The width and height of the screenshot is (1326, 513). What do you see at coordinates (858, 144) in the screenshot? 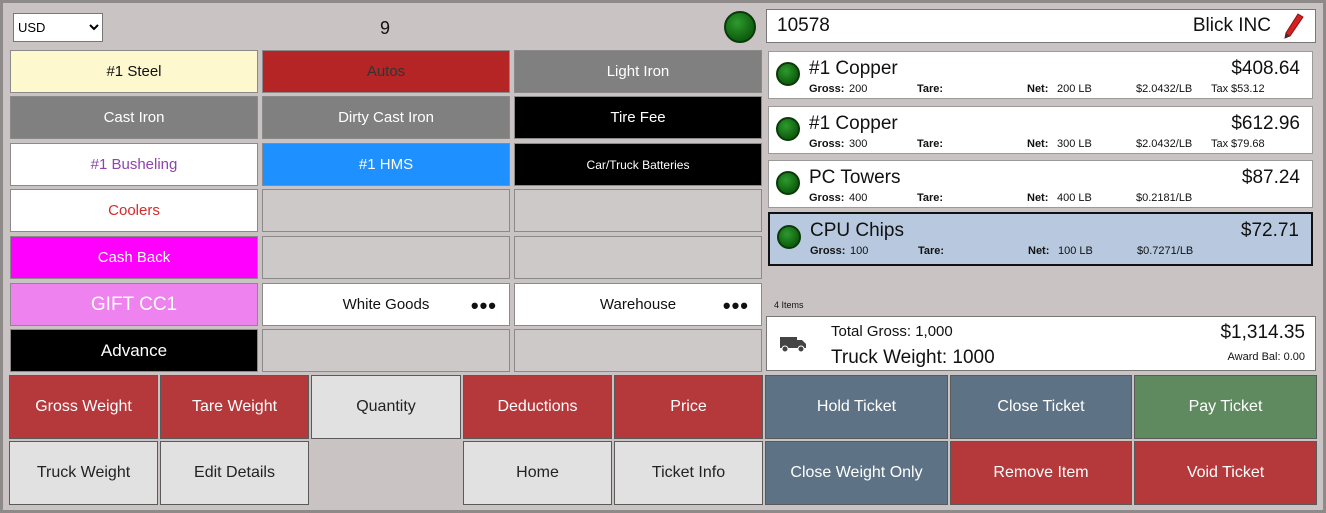
I see `gross-value: 300` at bounding box center [858, 144].